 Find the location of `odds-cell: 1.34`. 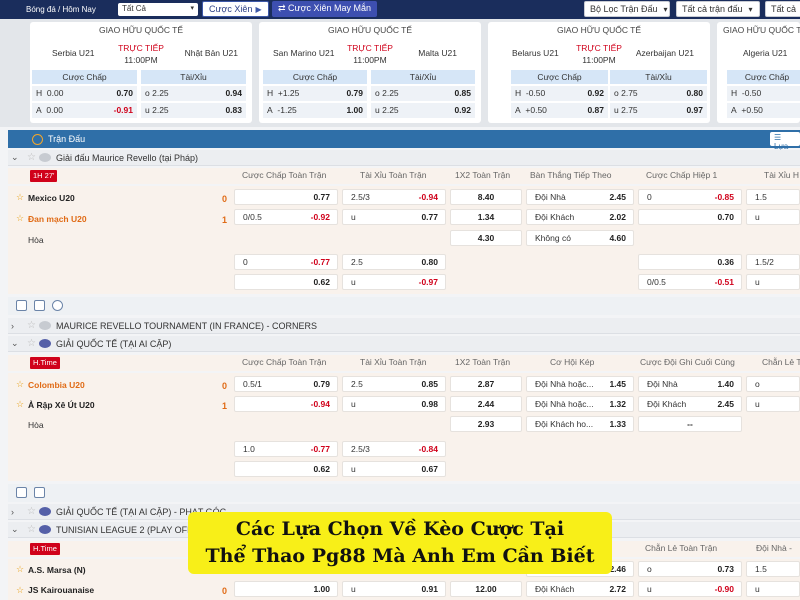

odds-cell: 1.34 is located at coordinates (486, 217).